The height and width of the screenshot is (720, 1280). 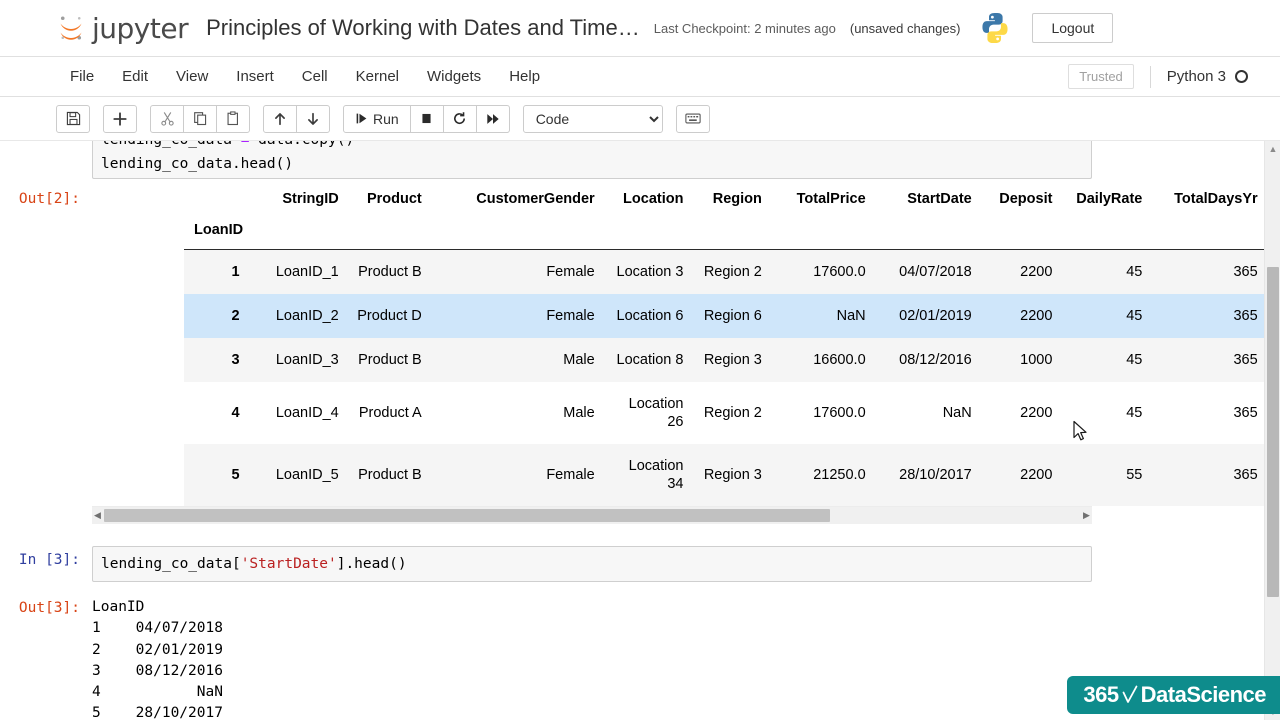 I want to click on python-logo-icon, so click(x=995, y=28).